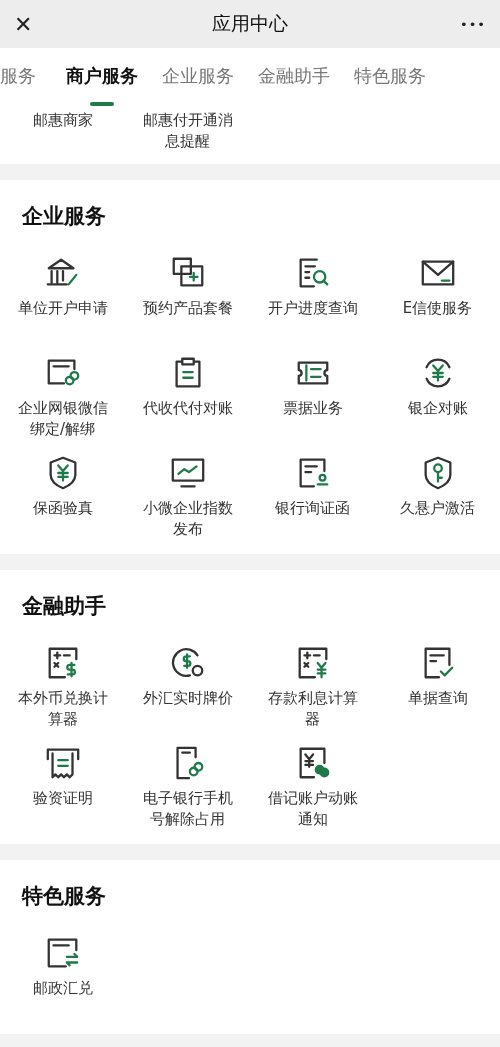 The height and width of the screenshot is (1047, 500). Describe the element at coordinates (437, 408) in the screenshot. I see `service-label: 银企对账` at that location.